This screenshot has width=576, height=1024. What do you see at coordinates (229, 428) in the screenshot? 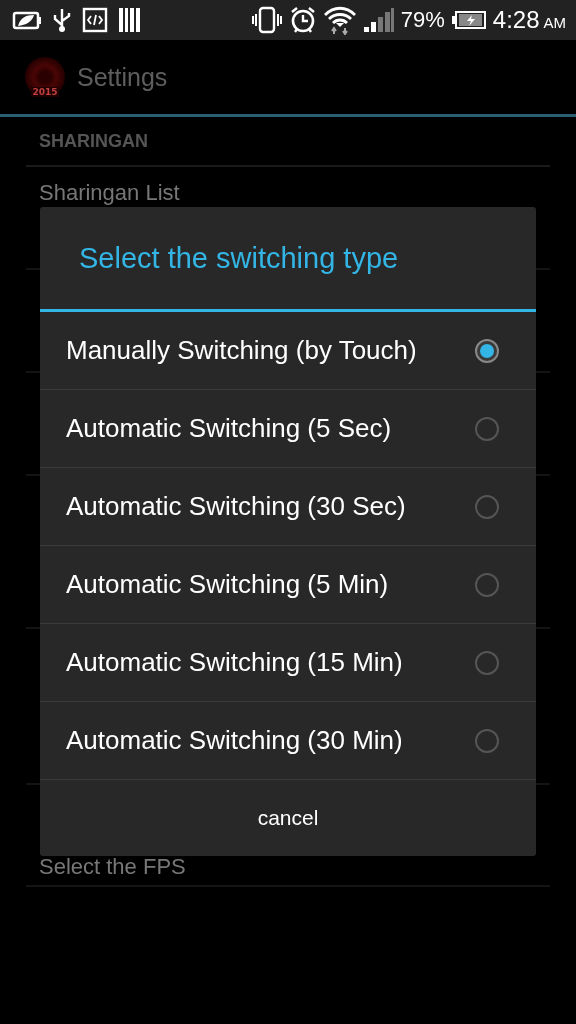
I see `option-label: Automatic Switching (5 Sec)` at bounding box center [229, 428].